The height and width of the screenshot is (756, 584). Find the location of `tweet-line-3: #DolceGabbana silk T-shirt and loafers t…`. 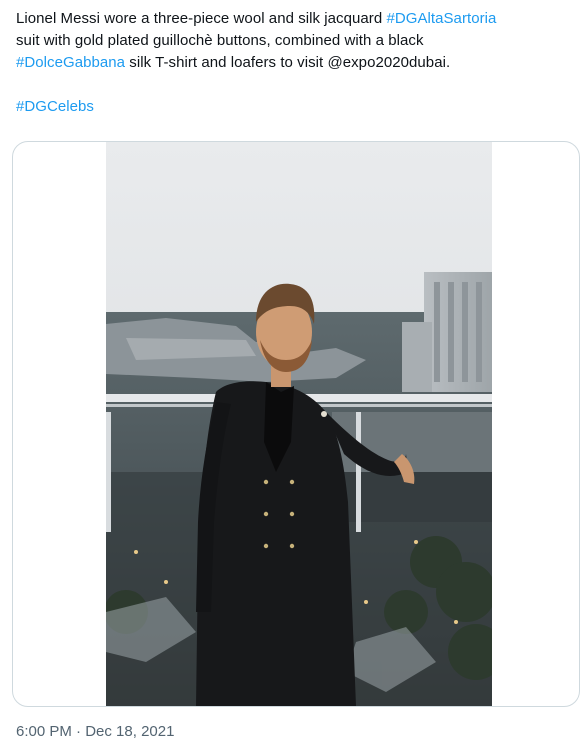

tweet-line-3: #DolceGabbana silk T-shirt and loafers t… is located at coordinates (296, 63).